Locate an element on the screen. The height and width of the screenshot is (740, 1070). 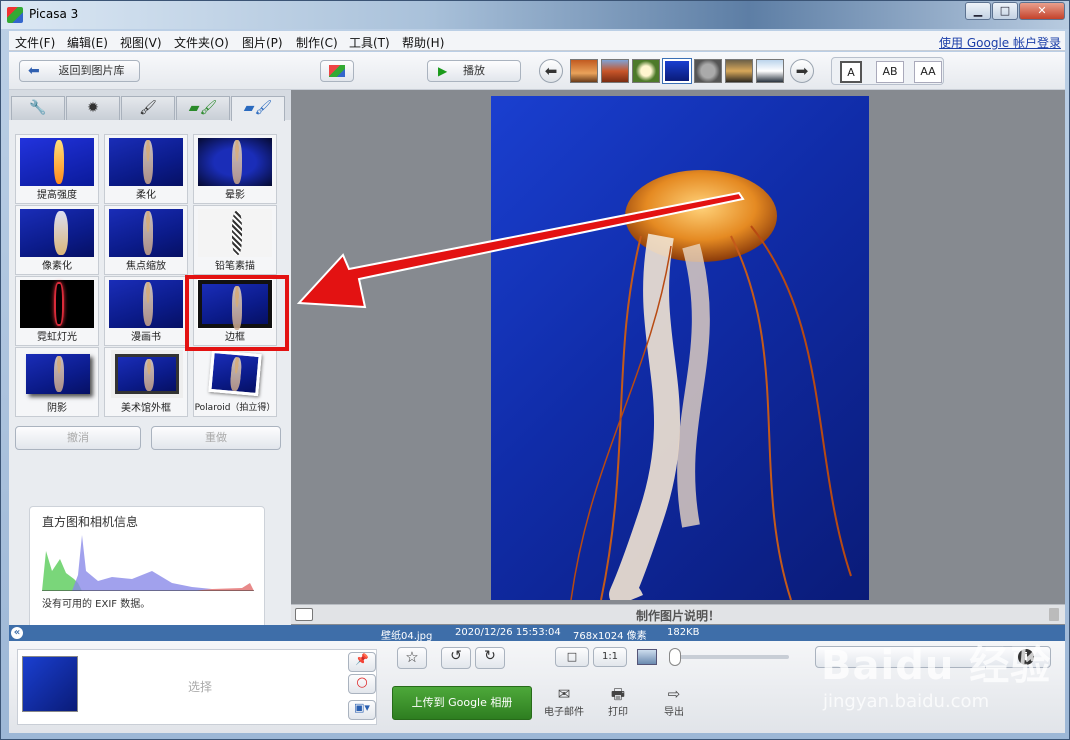
caption-bar: 制作图片说明！ is located at coordinates (678, 614).